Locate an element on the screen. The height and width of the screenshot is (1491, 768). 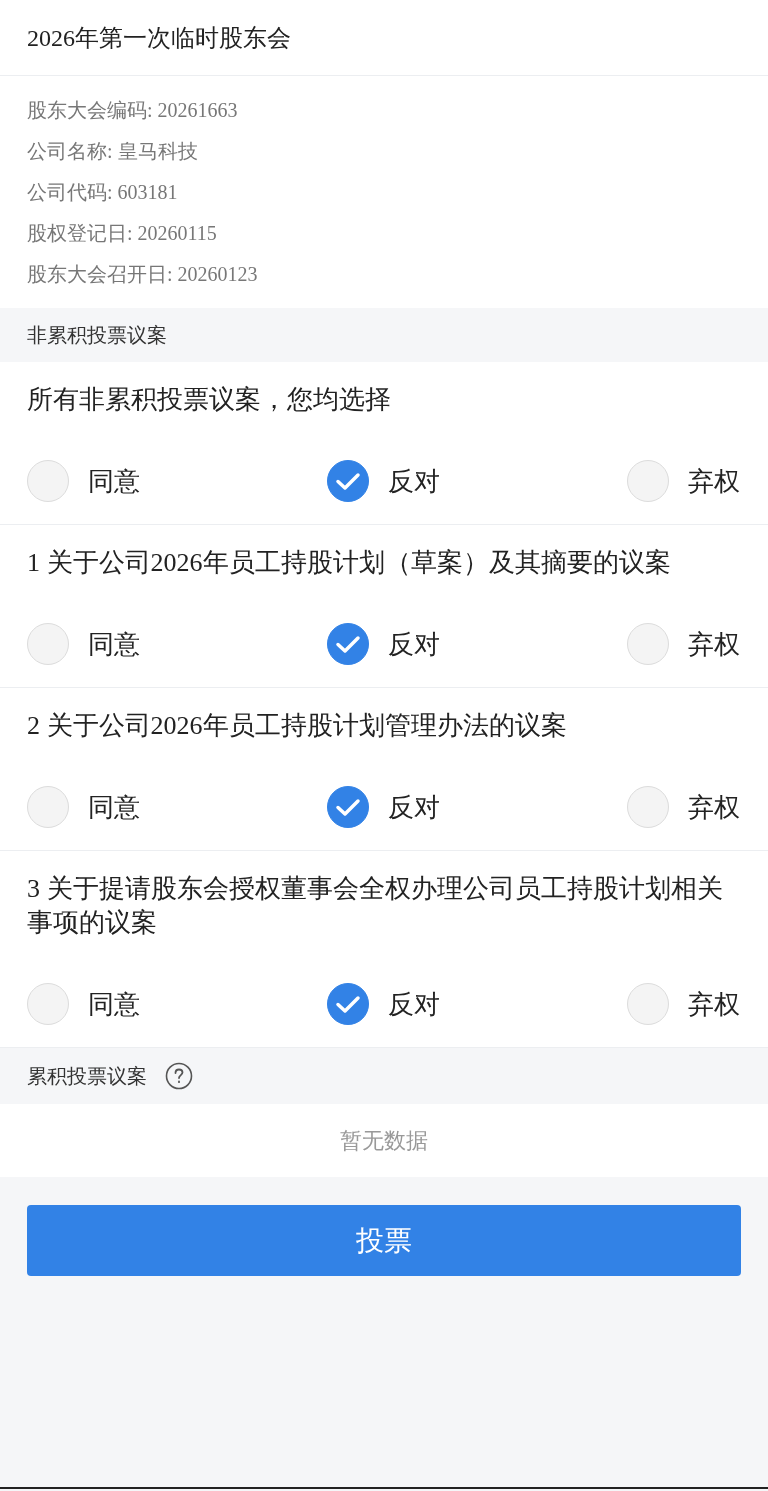
help-icon is located at coordinates (179, 1076).